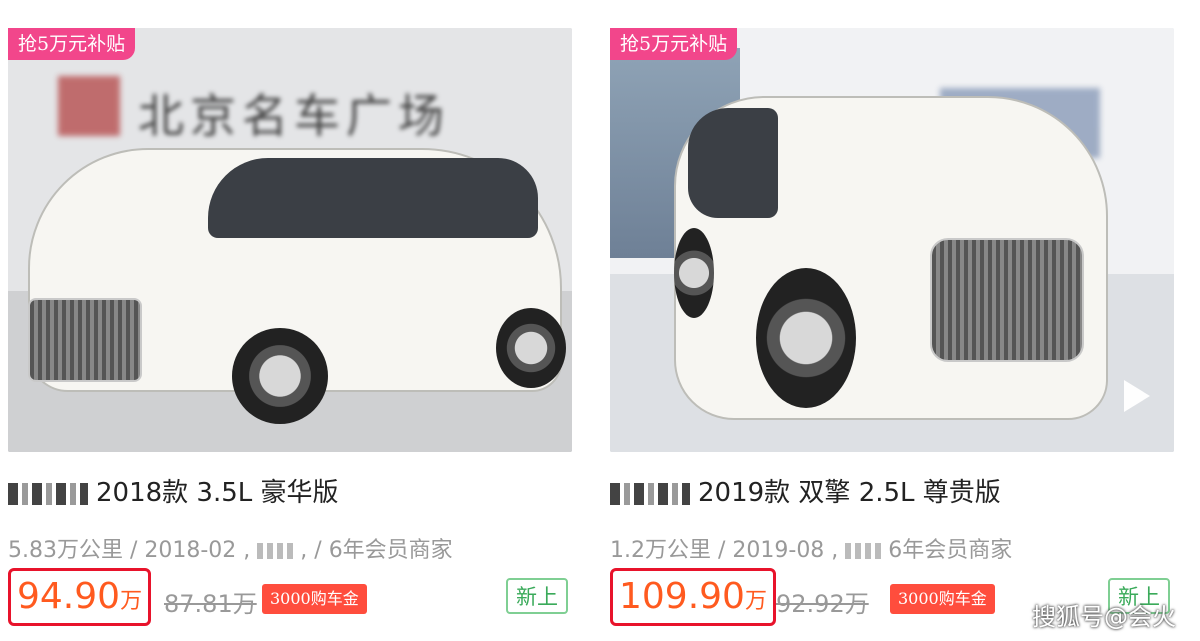 Image resolution: width=1200 pixels, height=641 pixels. What do you see at coordinates (537, 596) in the screenshot?
I see `new-listing-tag: 新上` at bounding box center [537, 596].